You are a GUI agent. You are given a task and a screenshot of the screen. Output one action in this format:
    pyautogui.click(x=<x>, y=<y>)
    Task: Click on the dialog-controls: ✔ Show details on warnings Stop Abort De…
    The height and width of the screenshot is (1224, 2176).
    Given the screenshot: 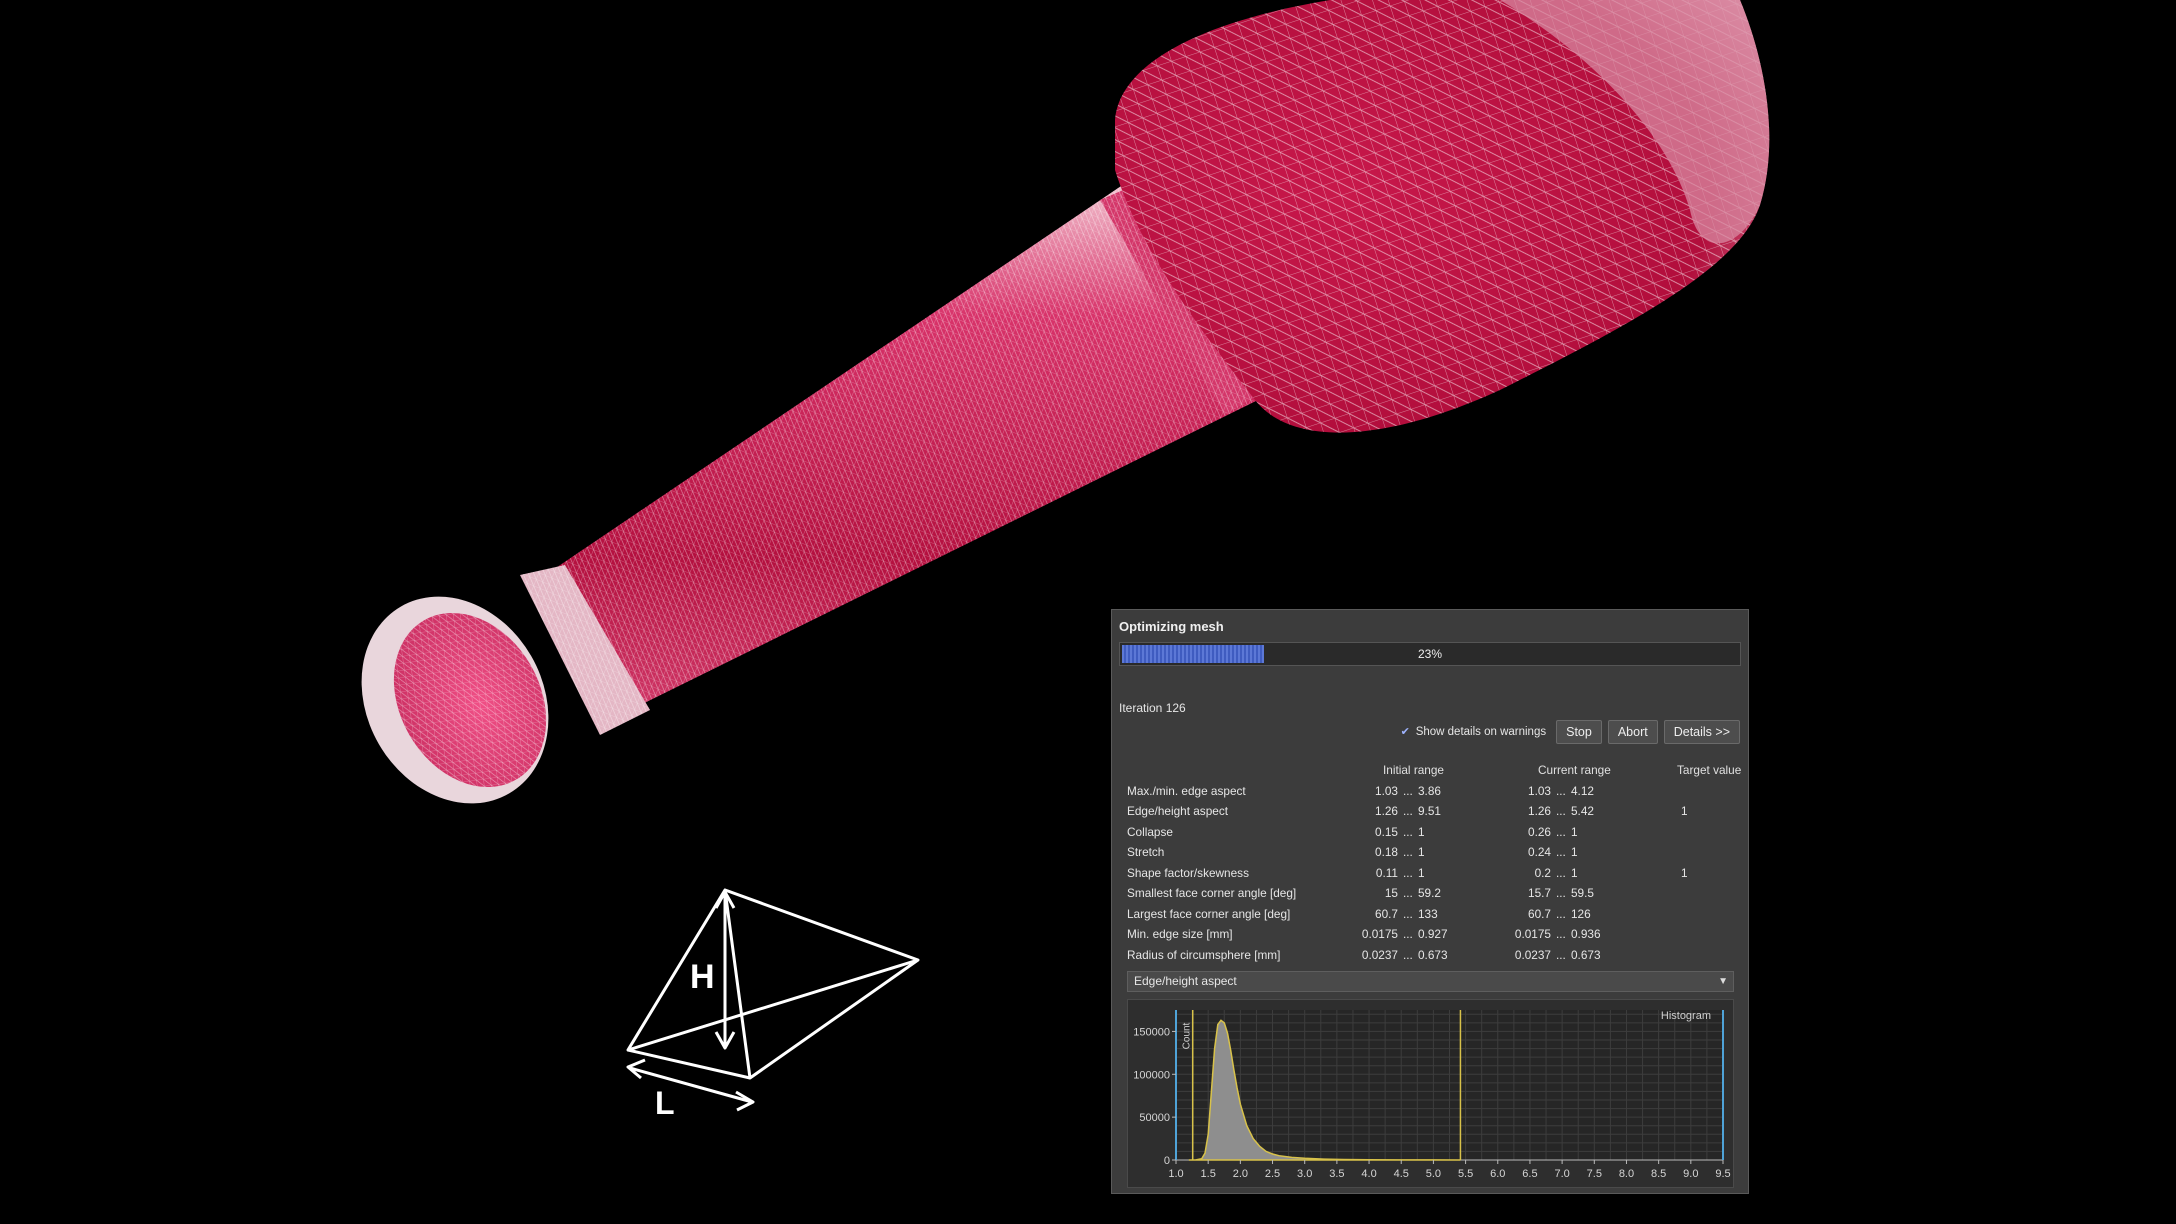 What is the action you would take?
    pyautogui.click(x=1570, y=732)
    